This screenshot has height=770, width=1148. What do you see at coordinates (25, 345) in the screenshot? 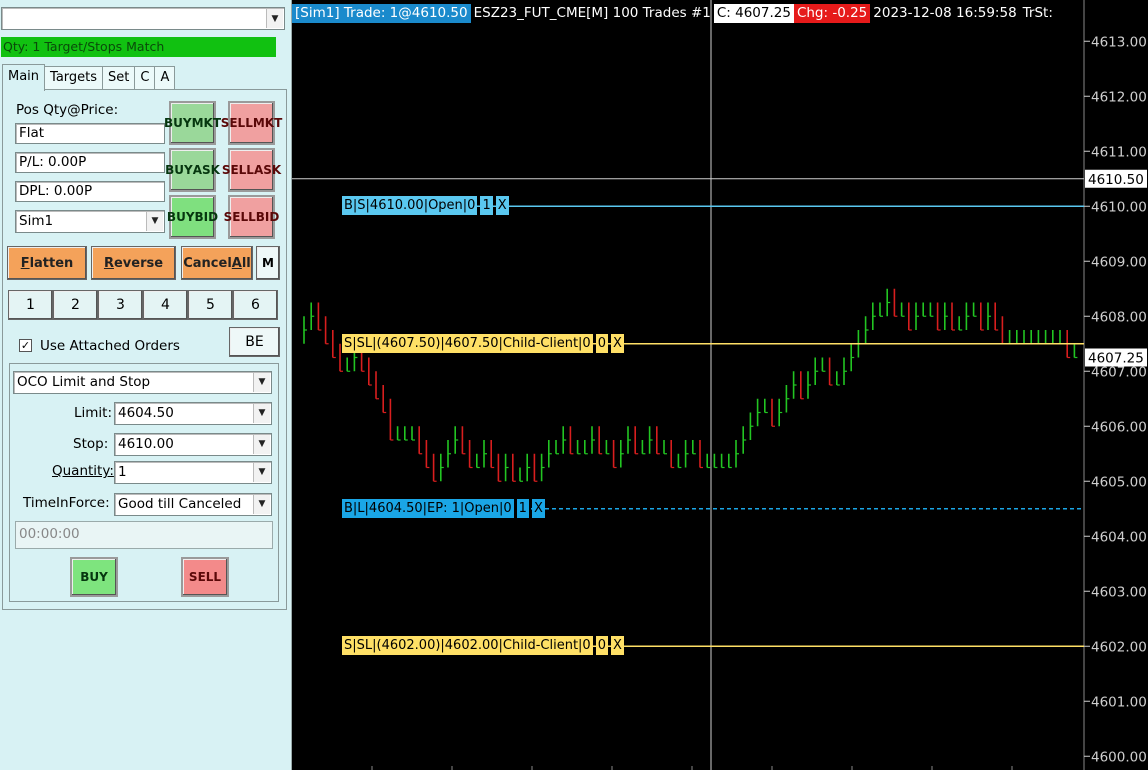
I see `use-attached-orders-checkbox: ✓` at bounding box center [25, 345].